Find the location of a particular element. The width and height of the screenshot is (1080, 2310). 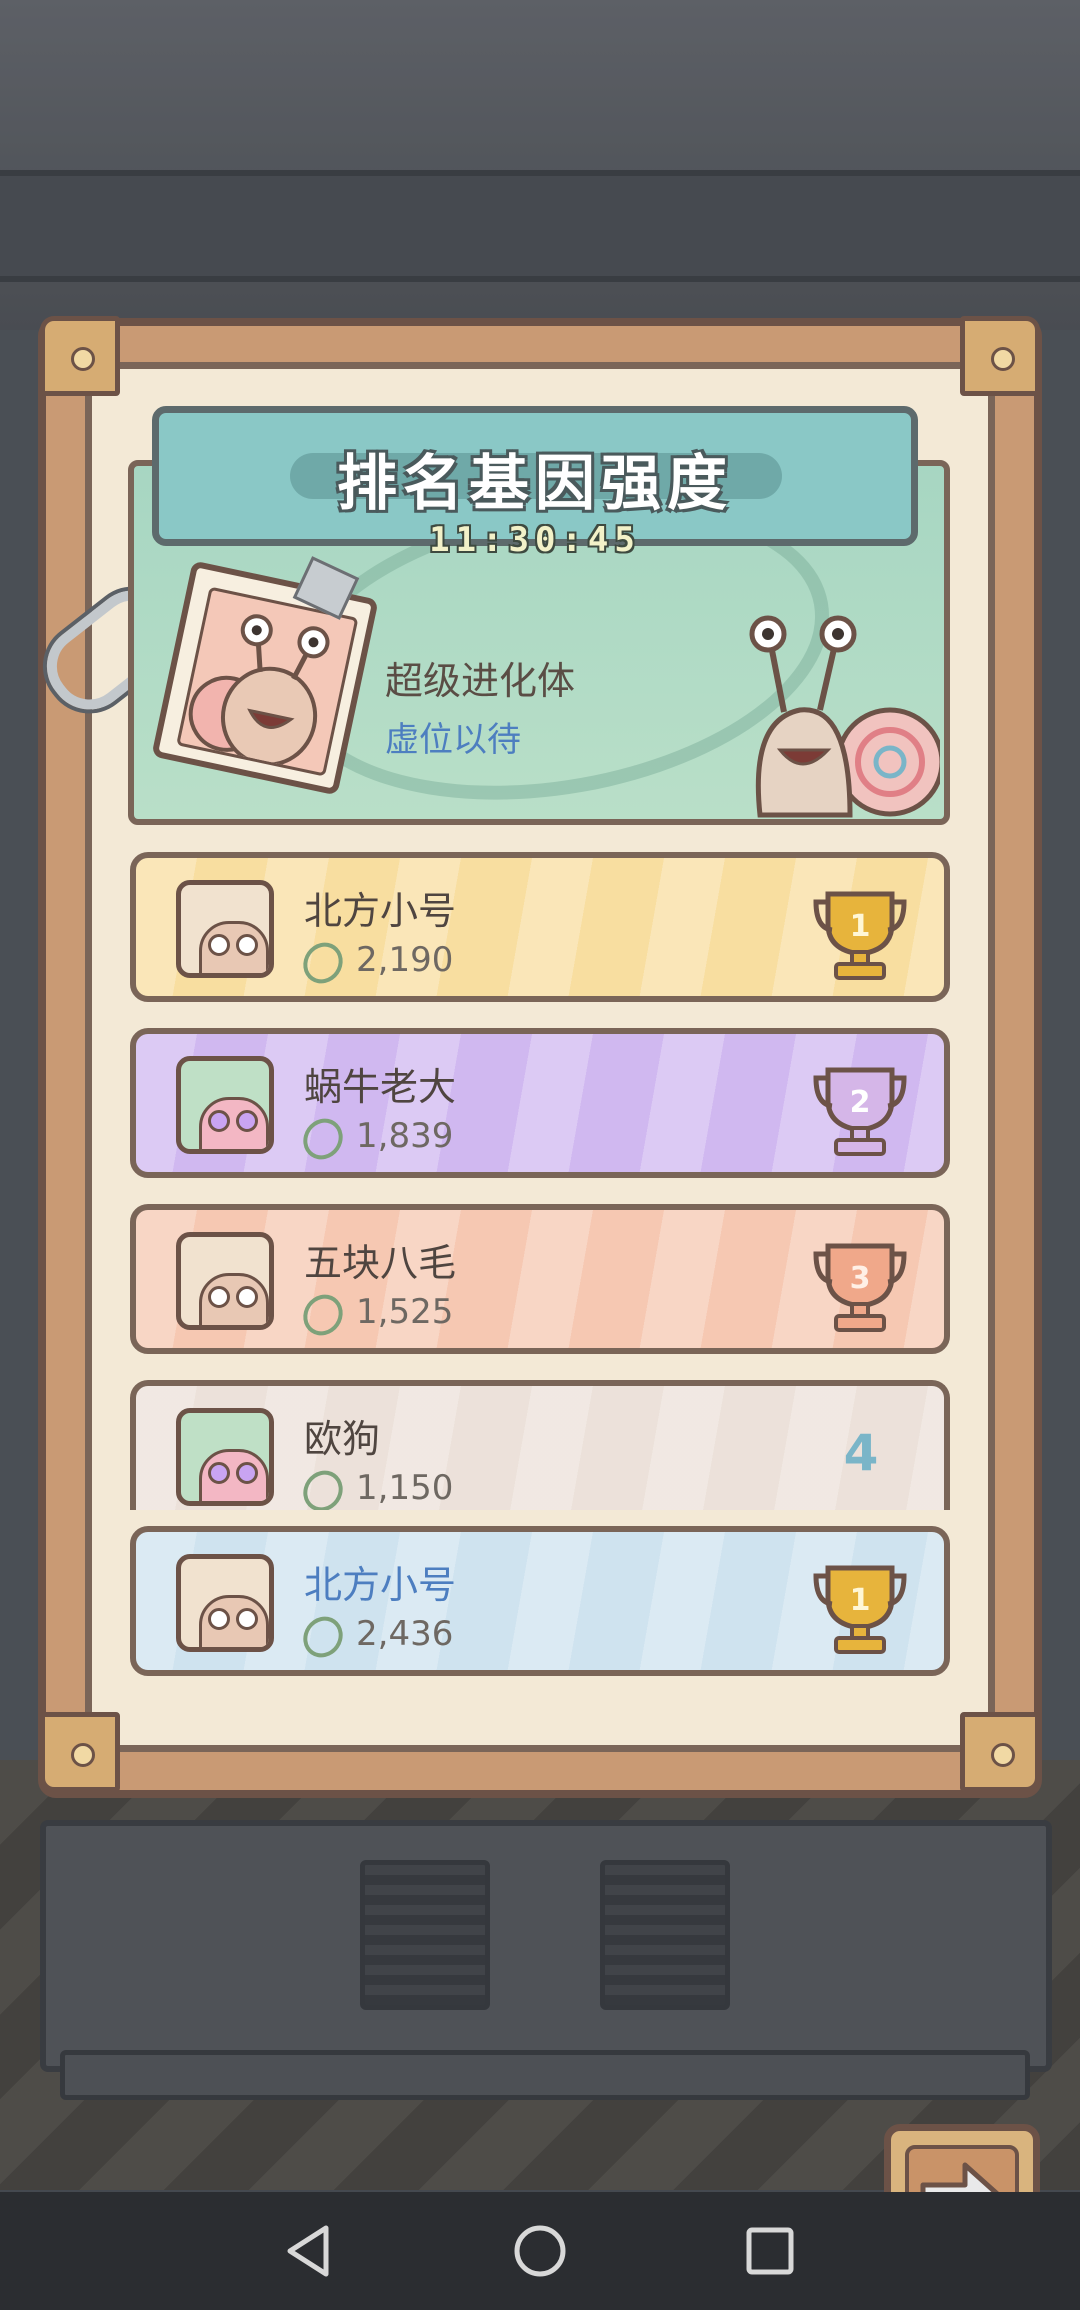

player-name: 欧狗 is located at coordinates (342, 1439).